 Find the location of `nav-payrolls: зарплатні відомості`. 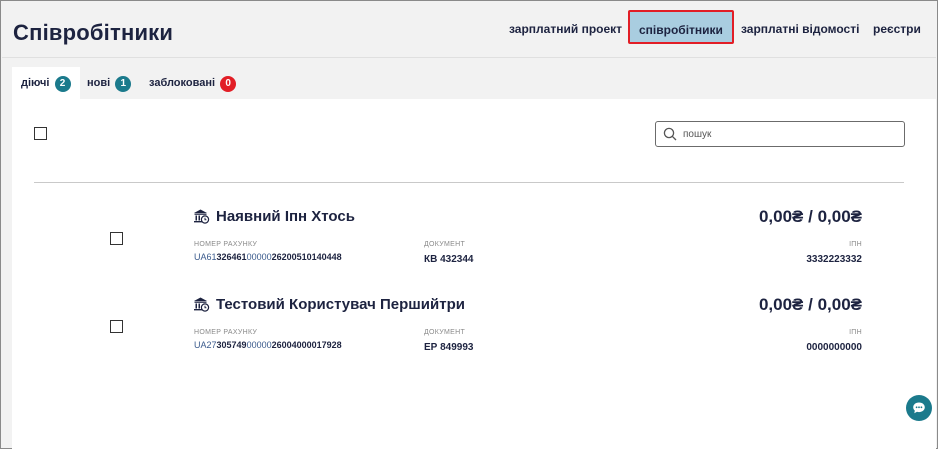

nav-payrolls: зарплатні відомості is located at coordinates (800, 29).